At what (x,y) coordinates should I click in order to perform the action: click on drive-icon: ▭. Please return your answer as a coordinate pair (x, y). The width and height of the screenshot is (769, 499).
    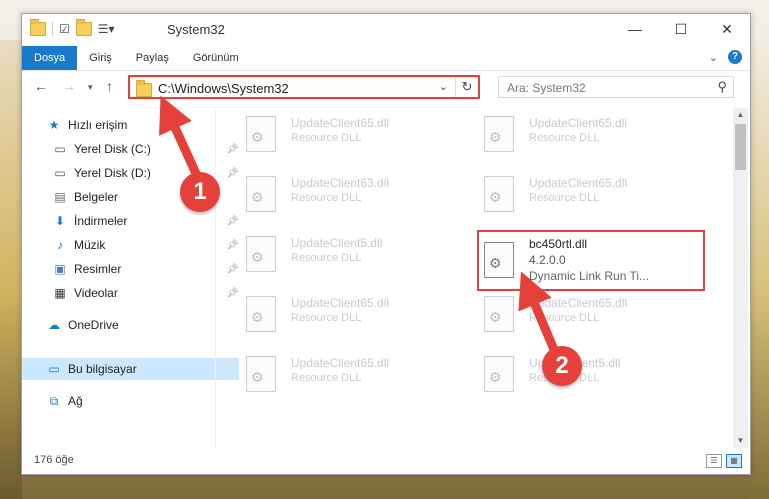
    Looking at the image, I should click on (60, 173).